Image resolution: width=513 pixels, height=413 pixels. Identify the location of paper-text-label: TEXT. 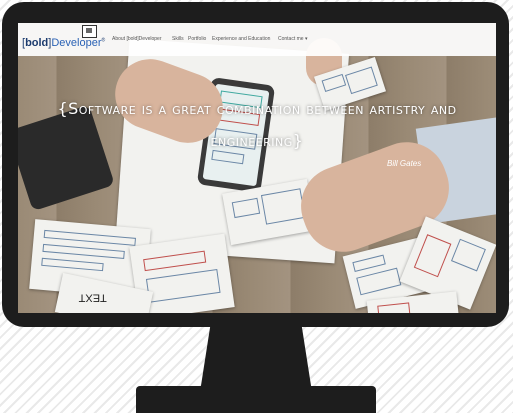
(92, 297).